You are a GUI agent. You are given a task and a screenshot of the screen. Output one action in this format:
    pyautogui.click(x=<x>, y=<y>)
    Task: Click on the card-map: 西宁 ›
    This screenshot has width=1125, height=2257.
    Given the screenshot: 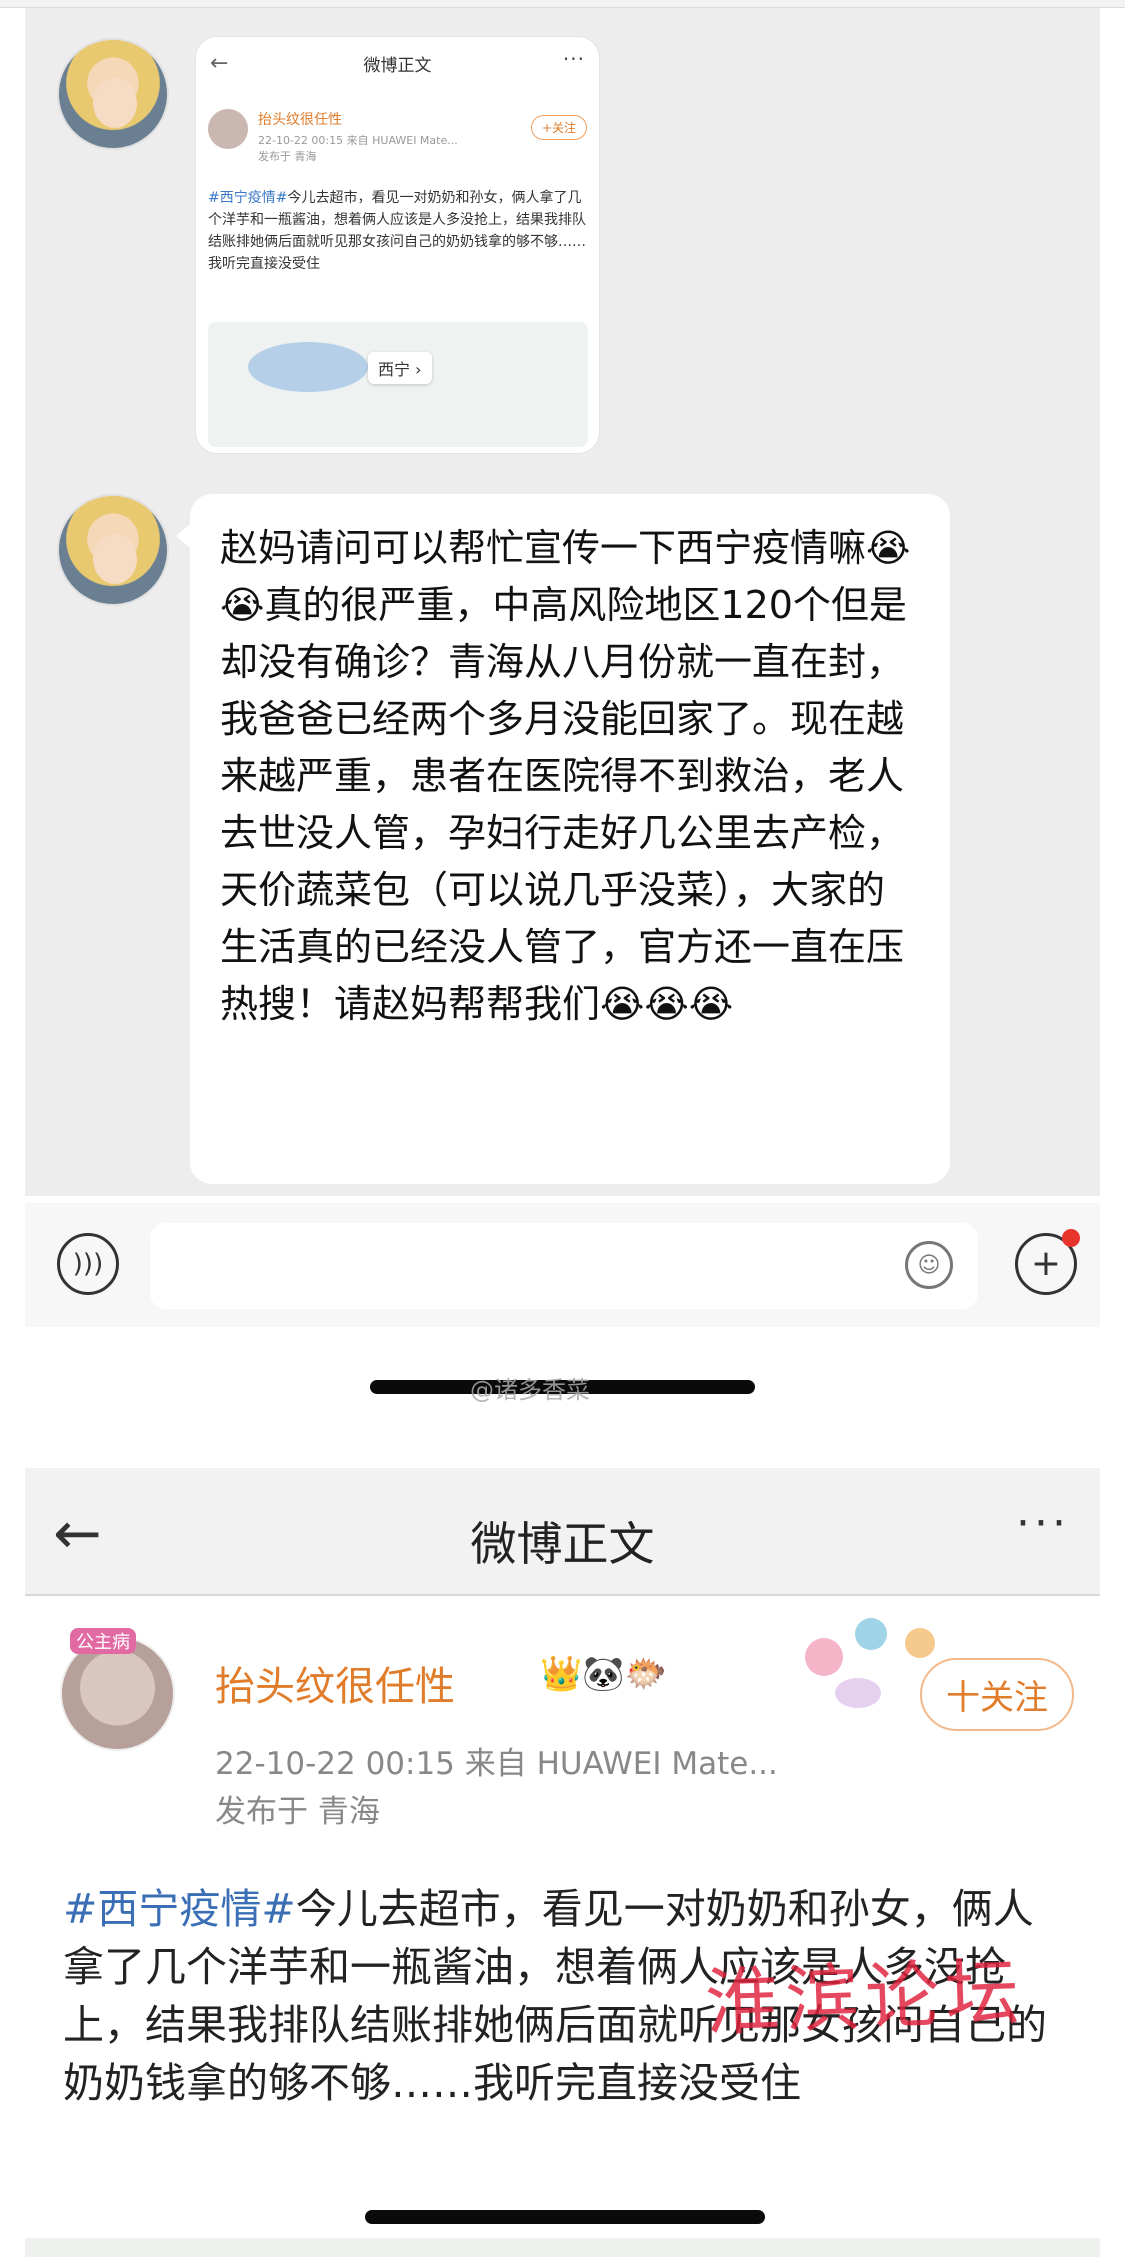 What is the action you would take?
    pyautogui.click(x=398, y=384)
    